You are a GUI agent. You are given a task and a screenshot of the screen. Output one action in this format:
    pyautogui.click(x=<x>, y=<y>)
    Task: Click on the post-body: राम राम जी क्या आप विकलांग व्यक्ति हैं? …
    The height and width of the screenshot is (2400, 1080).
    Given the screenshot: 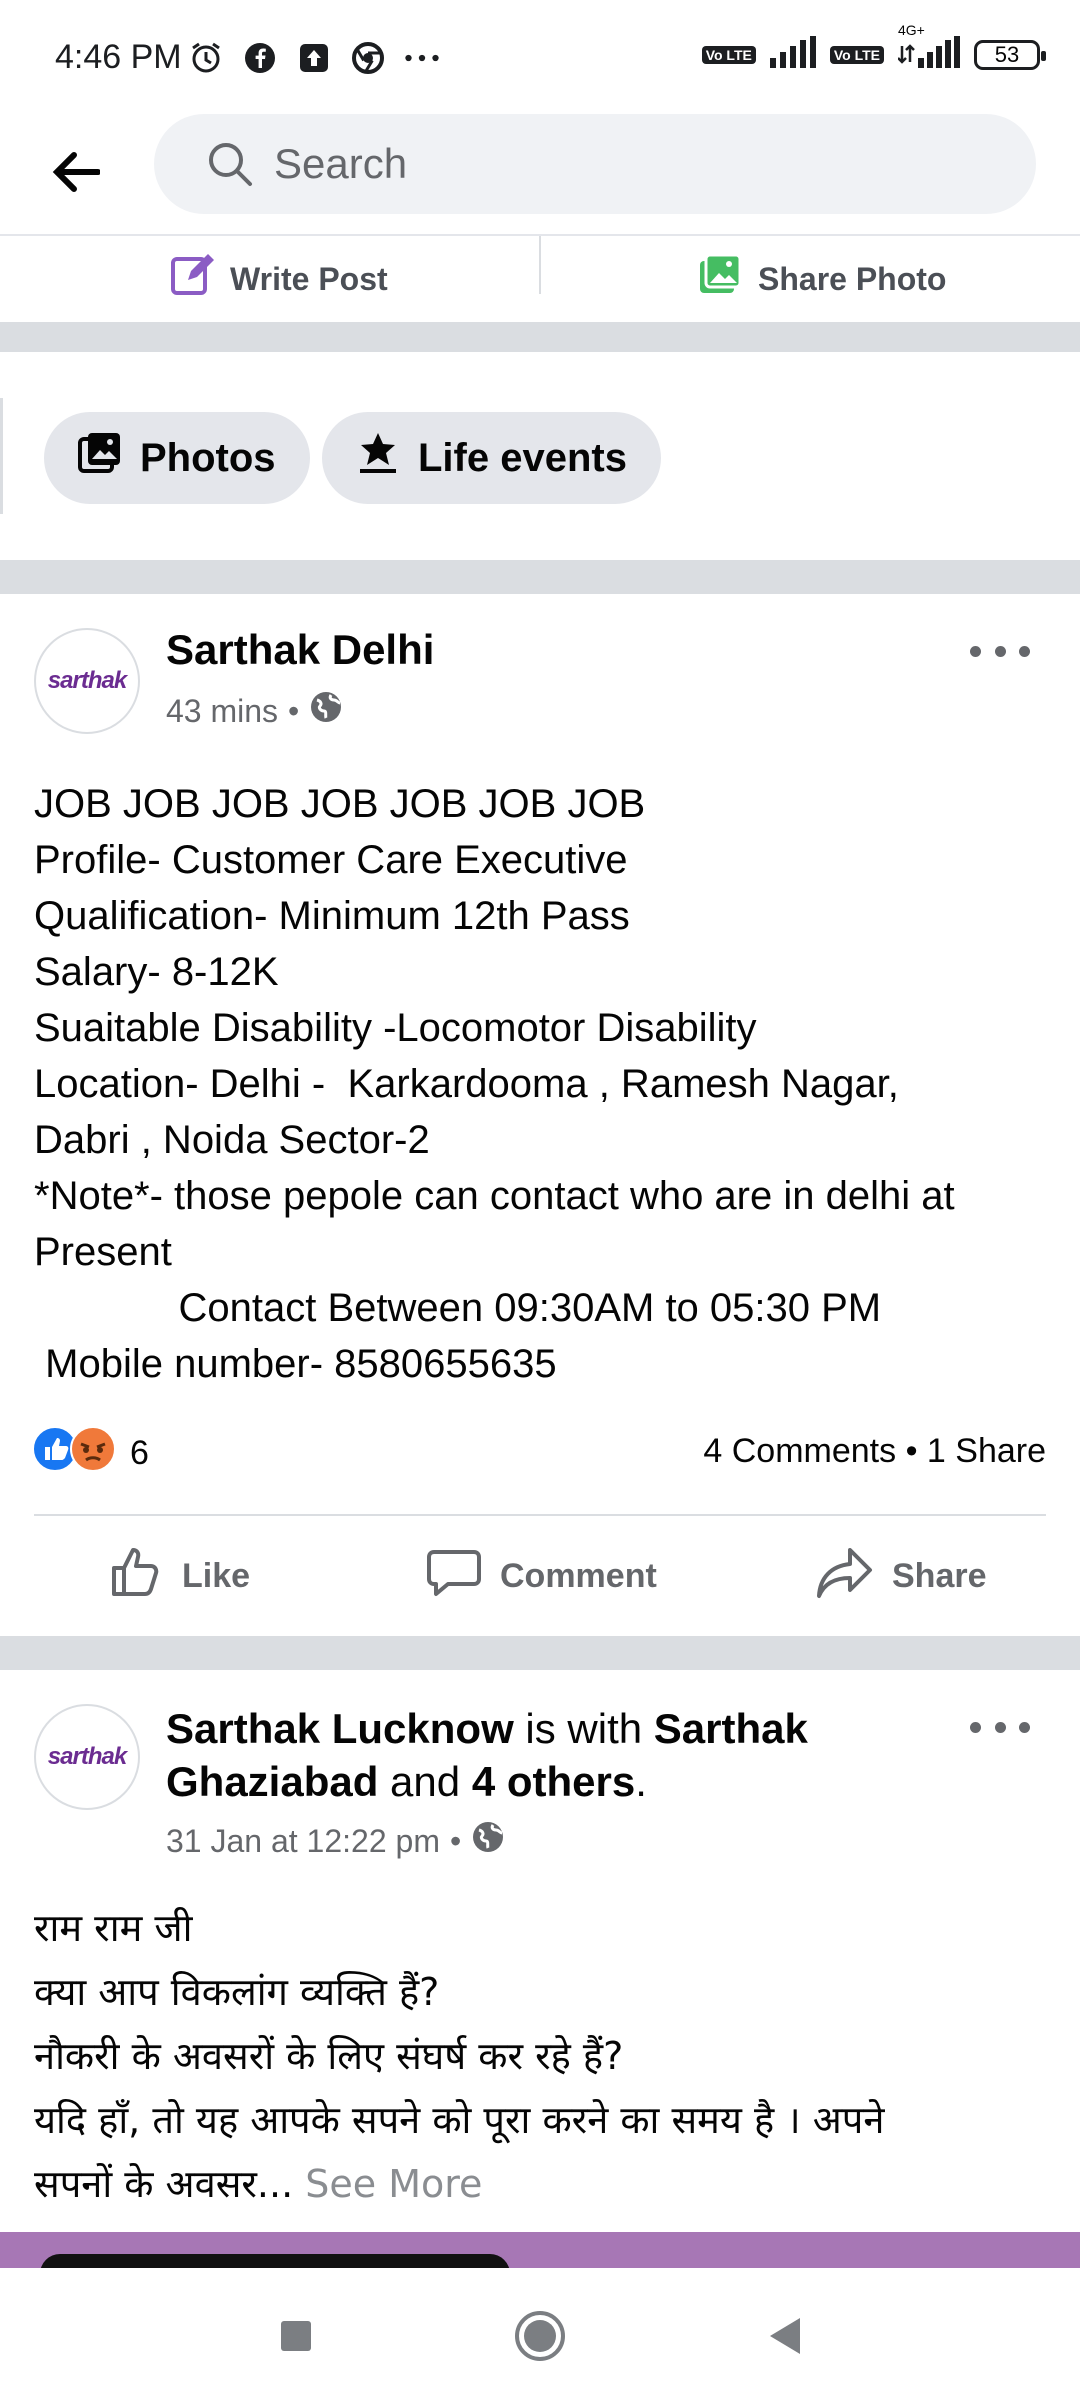 What is the action you would take?
    pyautogui.click(x=544, y=2056)
    